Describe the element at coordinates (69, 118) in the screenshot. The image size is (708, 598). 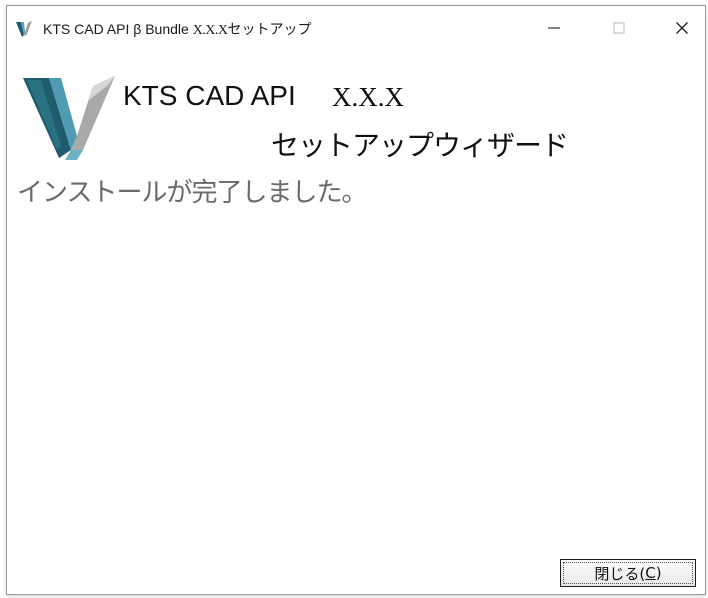
I see `kts-v-logo-icon` at that location.